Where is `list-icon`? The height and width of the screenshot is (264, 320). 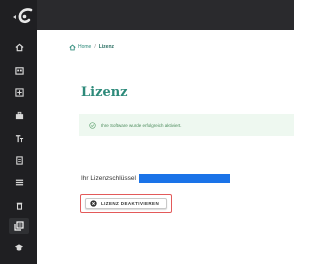 list-icon is located at coordinates (19, 182).